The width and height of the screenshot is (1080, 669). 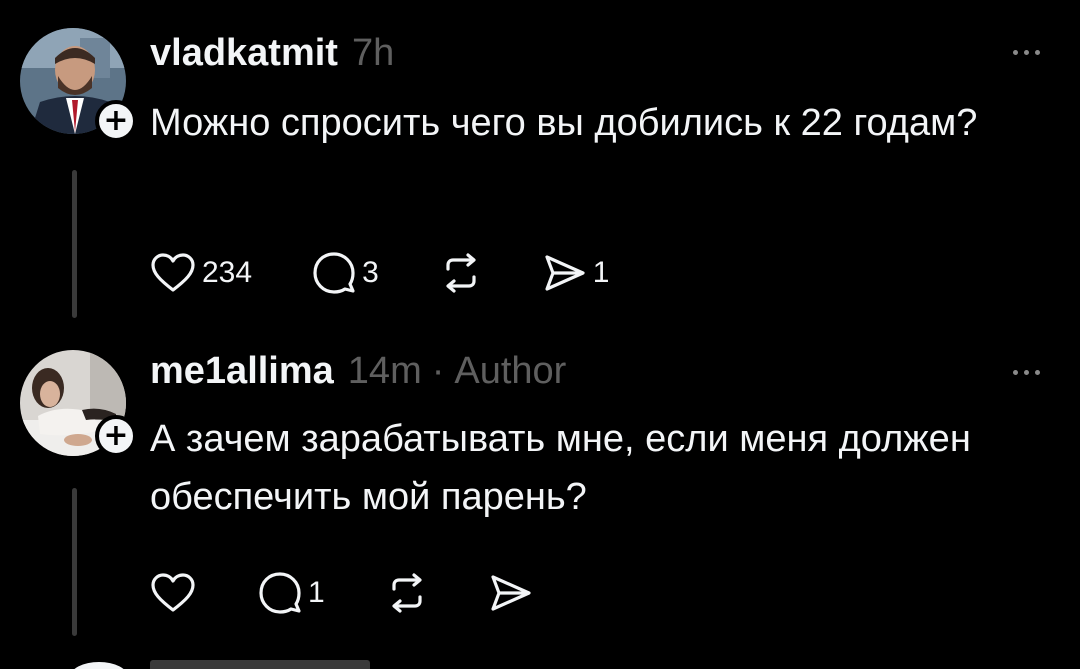 I want to click on share-button, so click(x=511, y=593).